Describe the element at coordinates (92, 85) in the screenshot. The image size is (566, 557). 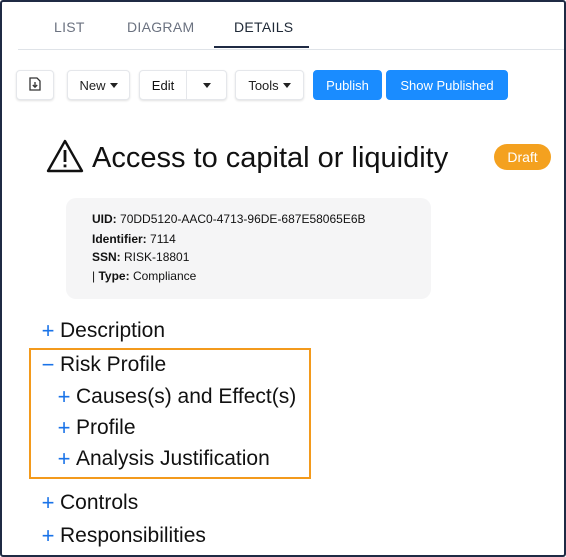
I see `new-button-label: New` at that location.